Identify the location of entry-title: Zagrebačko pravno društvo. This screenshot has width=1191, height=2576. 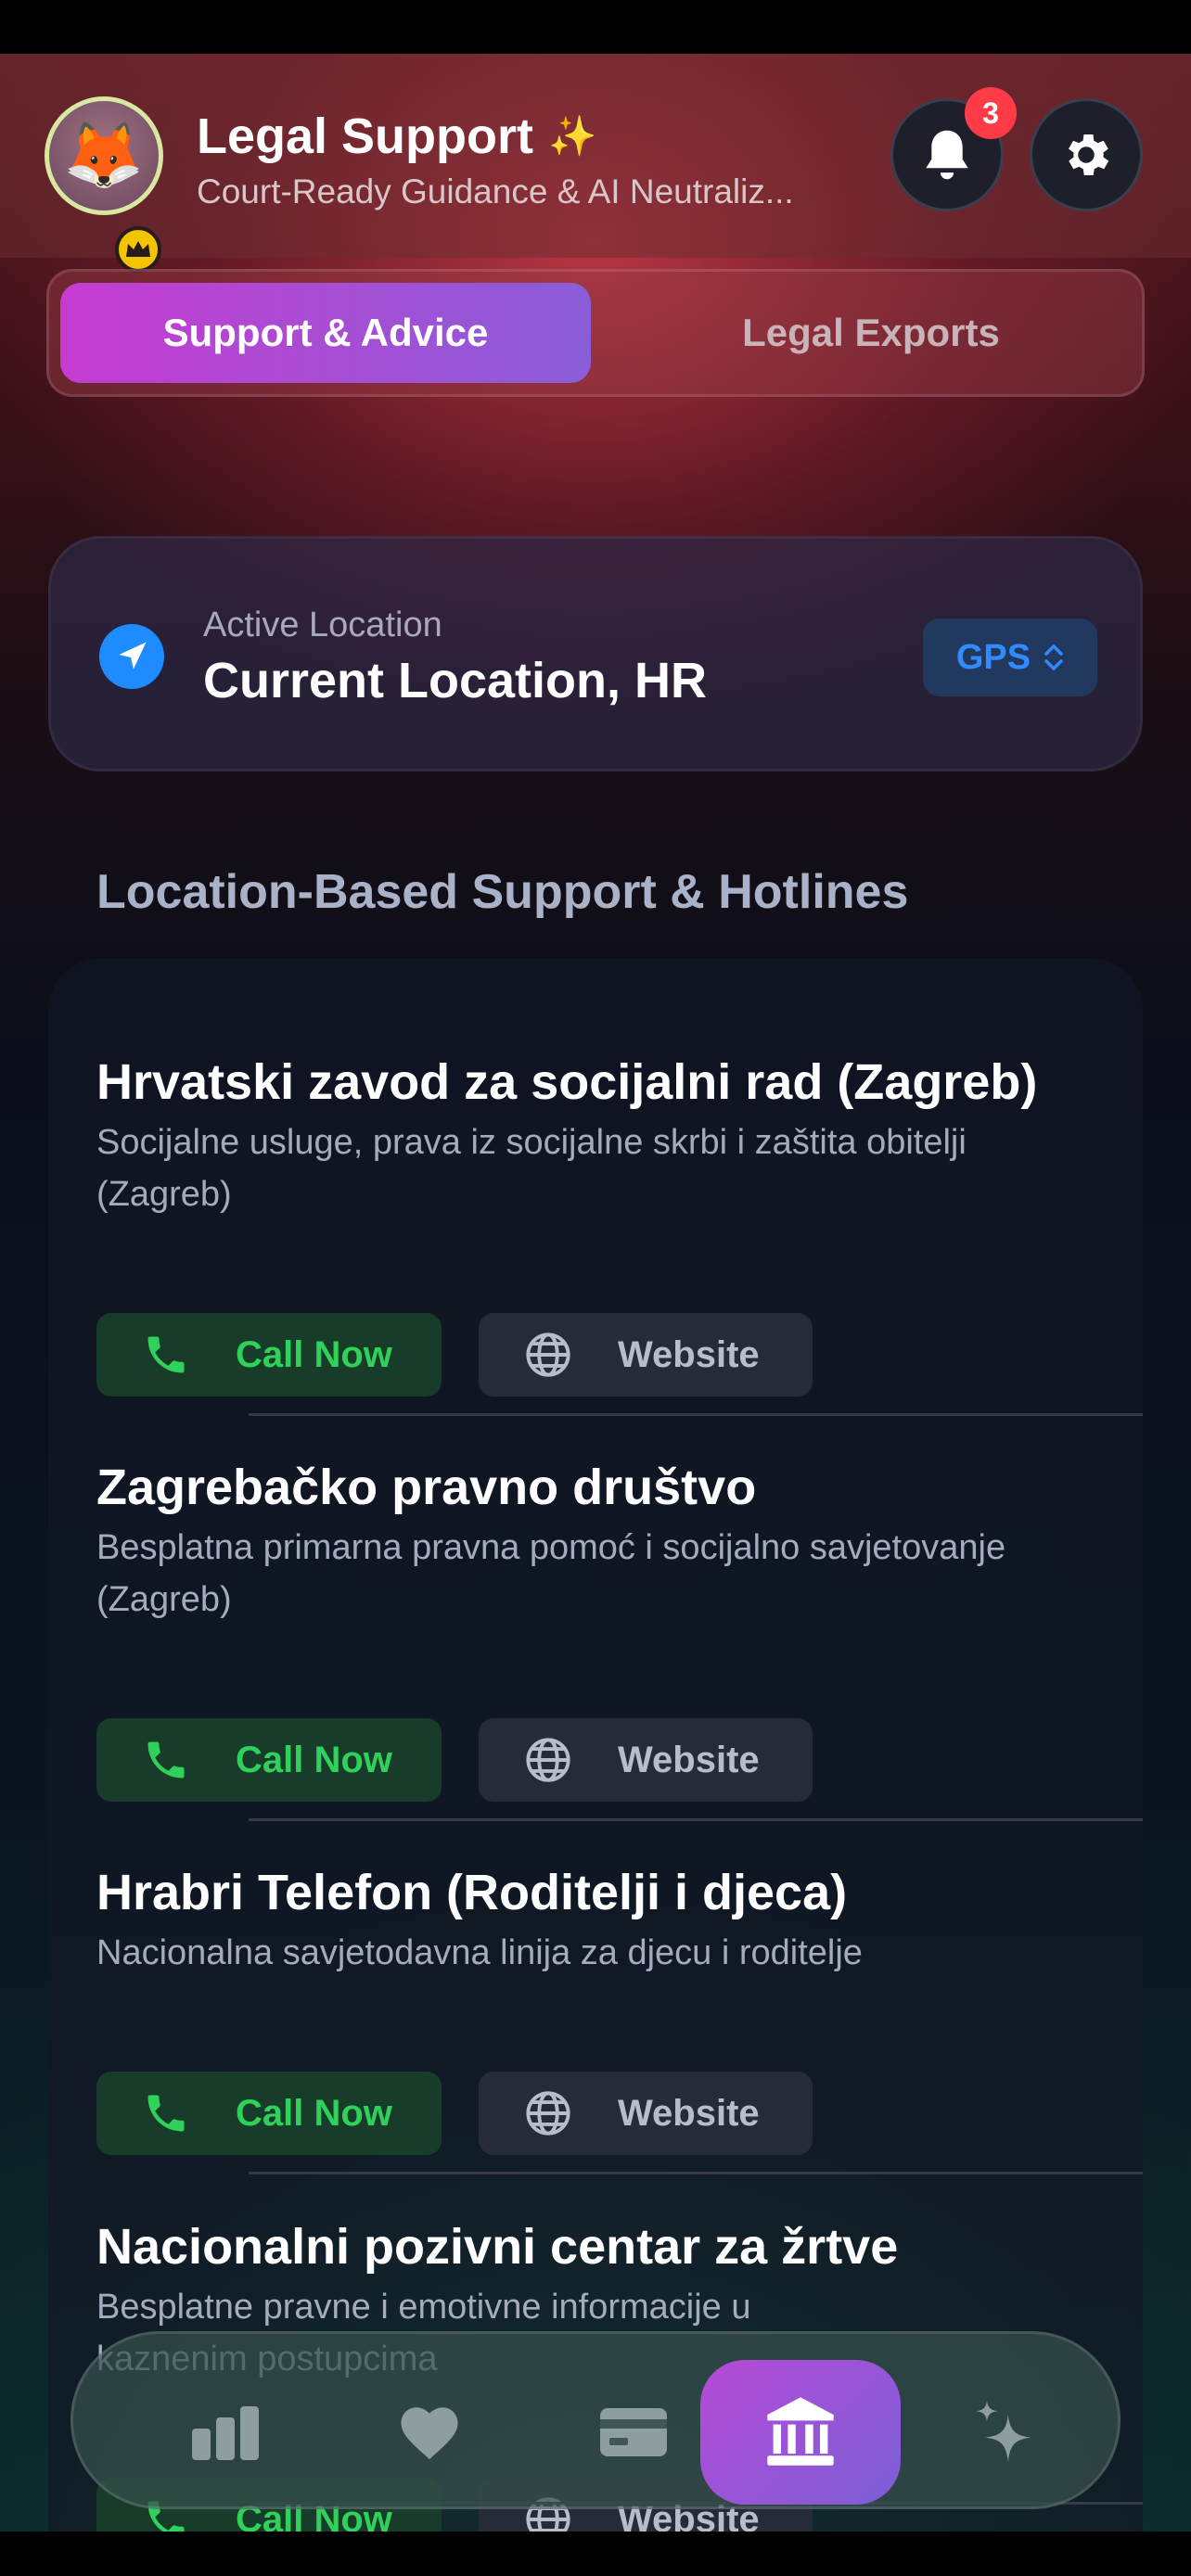
(426, 1487).